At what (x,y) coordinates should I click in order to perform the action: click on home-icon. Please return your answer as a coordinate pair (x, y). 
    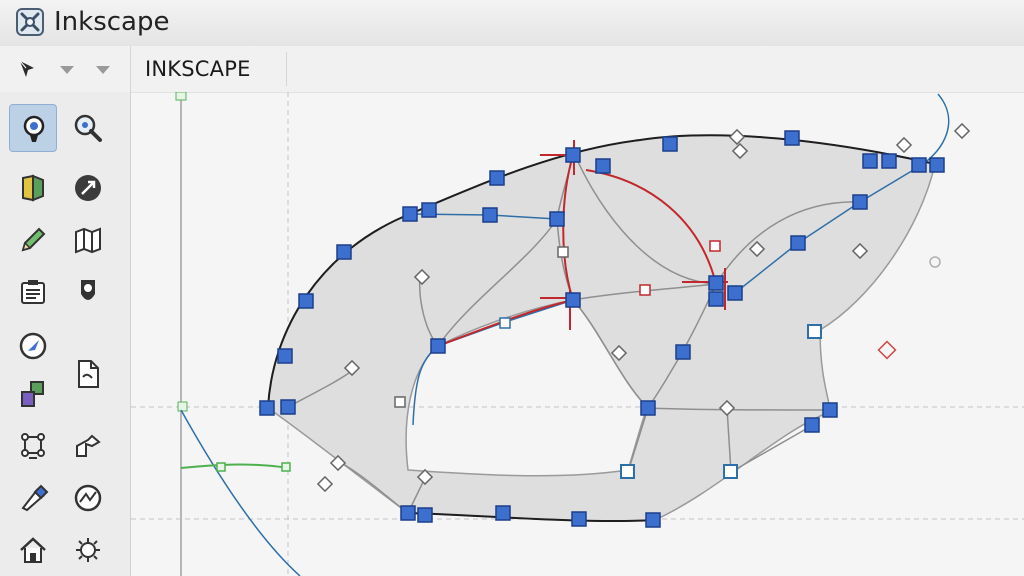
    Looking at the image, I should click on (33, 550).